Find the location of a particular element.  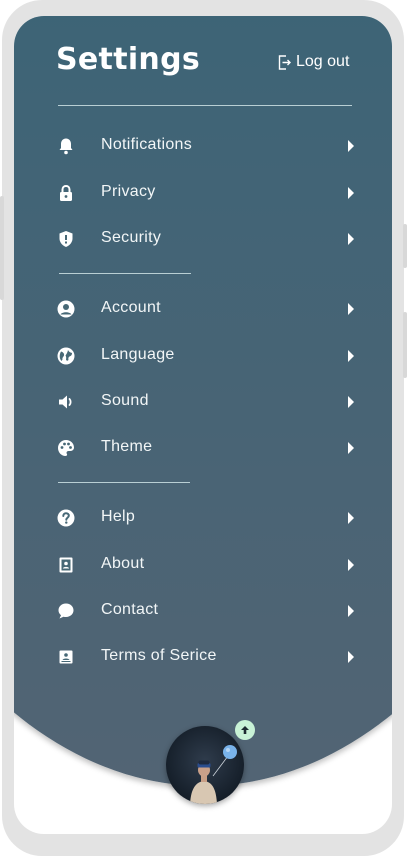

question-icon is located at coordinates (66, 518).